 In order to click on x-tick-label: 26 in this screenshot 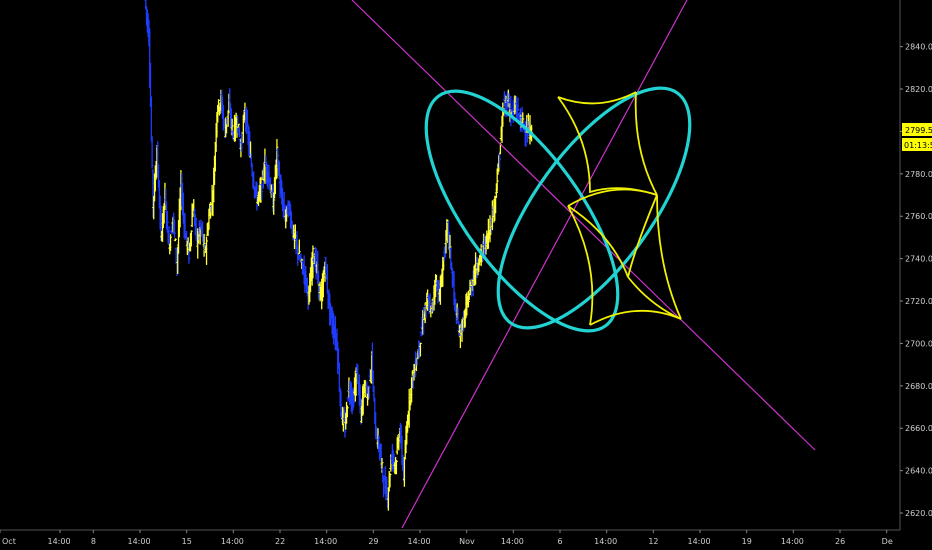, I will do `click(840, 541)`.